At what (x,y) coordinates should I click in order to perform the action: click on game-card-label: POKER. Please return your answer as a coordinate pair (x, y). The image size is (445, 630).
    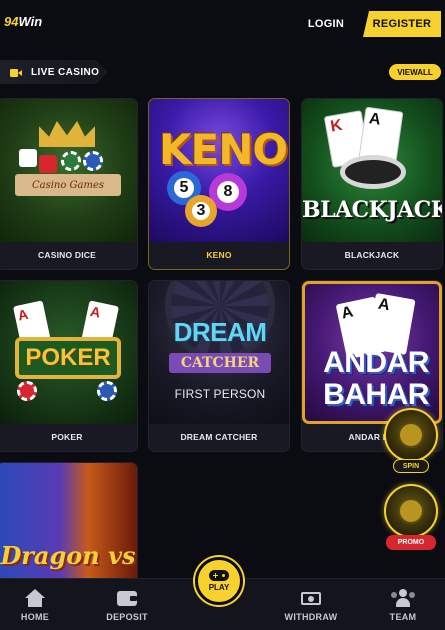
    Looking at the image, I should click on (67, 436).